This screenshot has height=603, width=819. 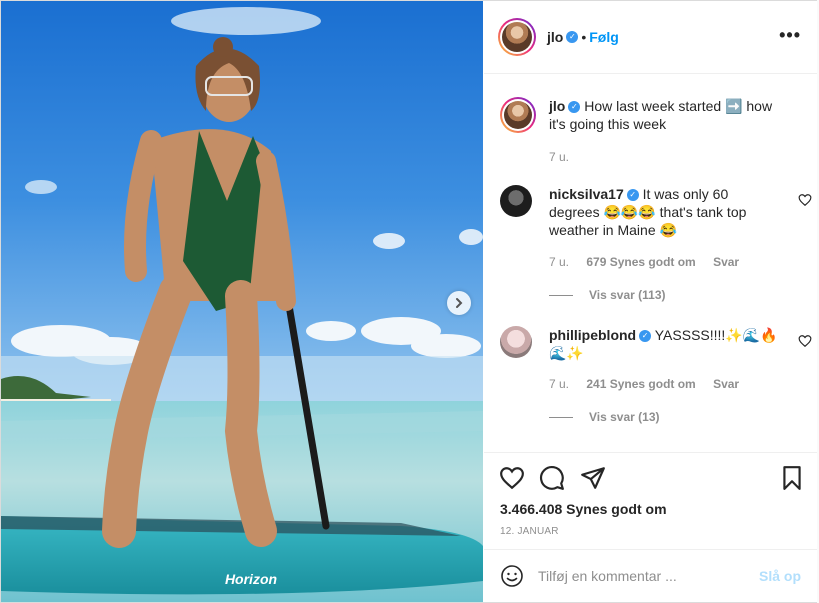 What do you see at coordinates (518, 115) in the screenshot?
I see `caption-avatar` at bounding box center [518, 115].